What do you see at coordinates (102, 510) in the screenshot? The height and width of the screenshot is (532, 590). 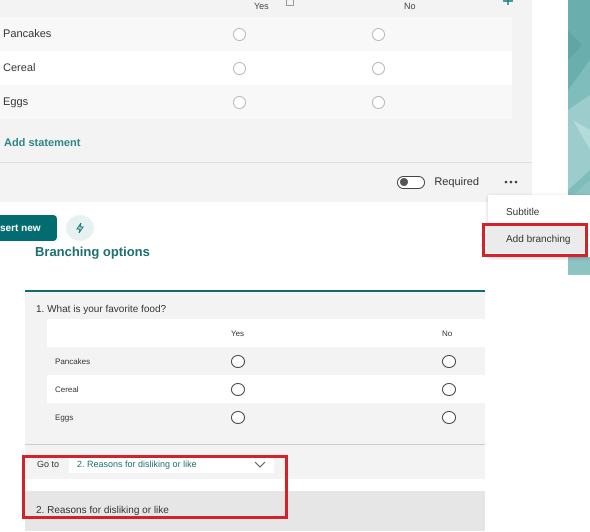 I see `section-title: 2. Reasons for disliking or like` at bounding box center [102, 510].